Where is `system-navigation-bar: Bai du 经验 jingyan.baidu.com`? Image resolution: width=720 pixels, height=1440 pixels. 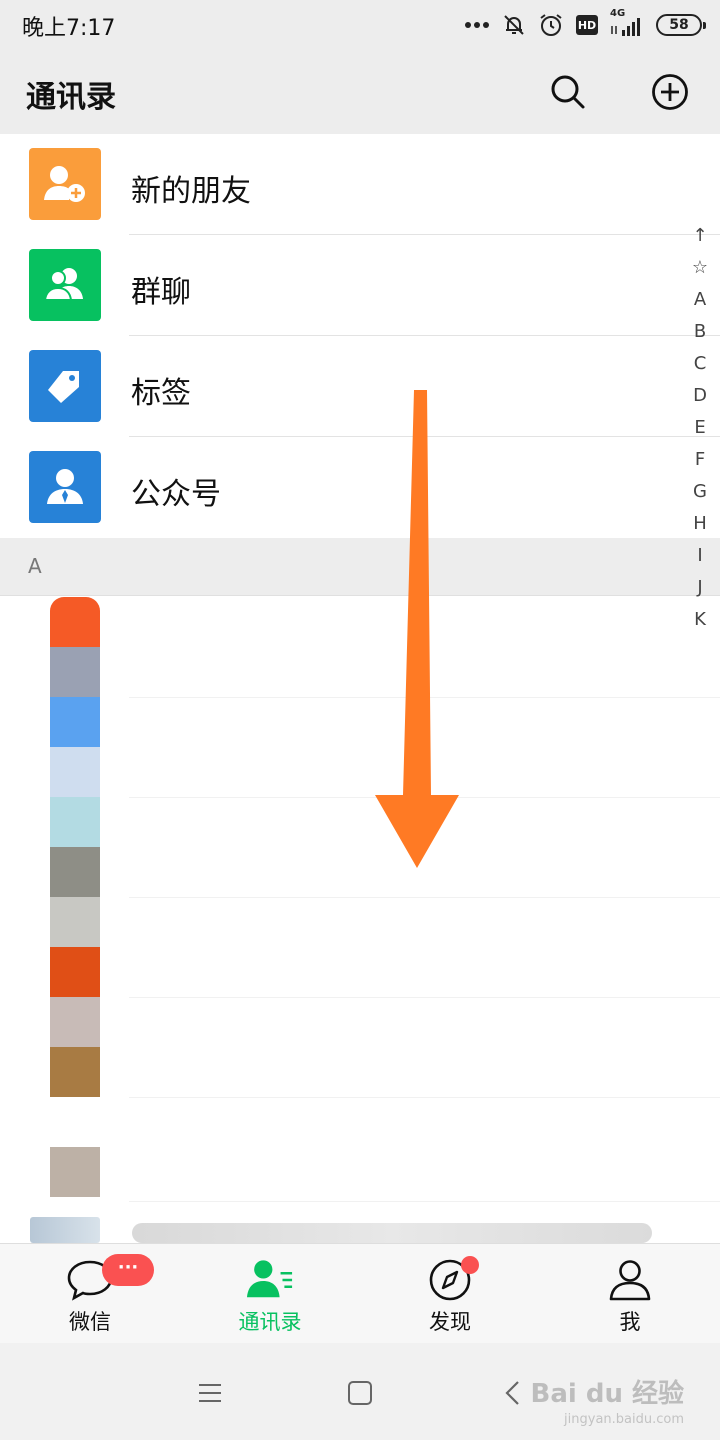 system-navigation-bar: Bai du 经验 jingyan.baidu.com is located at coordinates (360, 1391).